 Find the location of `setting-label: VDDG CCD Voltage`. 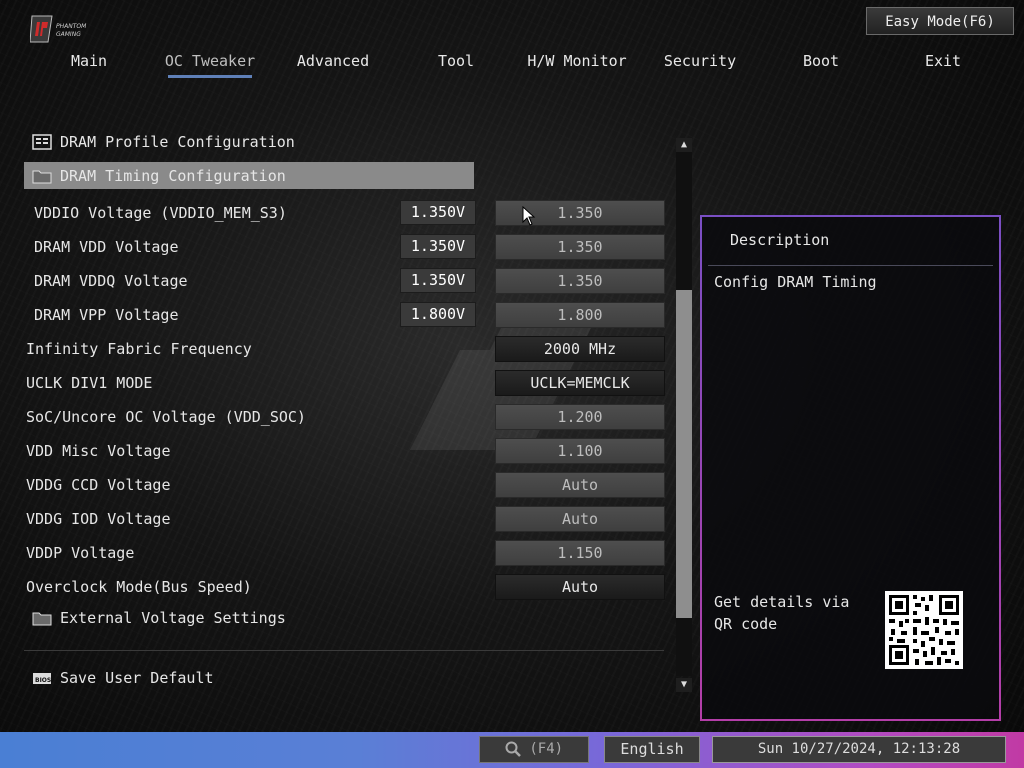

setting-label: VDDG CCD Voltage is located at coordinates (98, 485).